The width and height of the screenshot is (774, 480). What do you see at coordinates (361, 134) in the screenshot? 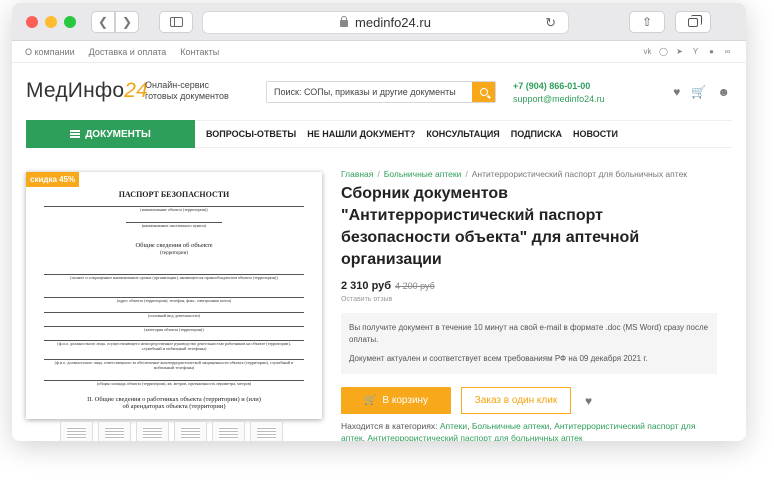
I see `menu-item-not-found: НЕ НАШЛИ ДОКУМЕНТ?` at bounding box center [361, 134].